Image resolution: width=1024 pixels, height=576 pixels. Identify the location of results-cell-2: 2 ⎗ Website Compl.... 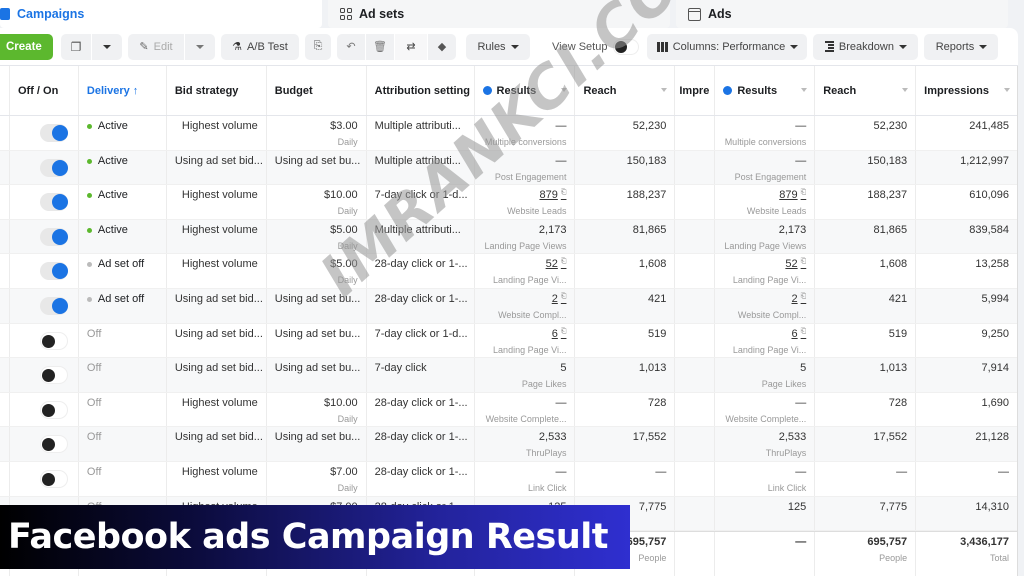
(765, 305).